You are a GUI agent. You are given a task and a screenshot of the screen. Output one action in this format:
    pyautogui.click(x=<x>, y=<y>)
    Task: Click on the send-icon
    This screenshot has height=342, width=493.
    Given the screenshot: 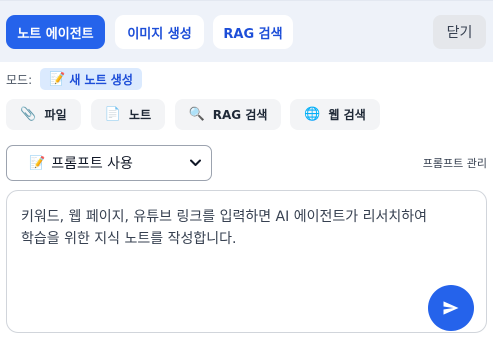 What is the action you would take?
    pyautogui.click(x=451, y=308)
    